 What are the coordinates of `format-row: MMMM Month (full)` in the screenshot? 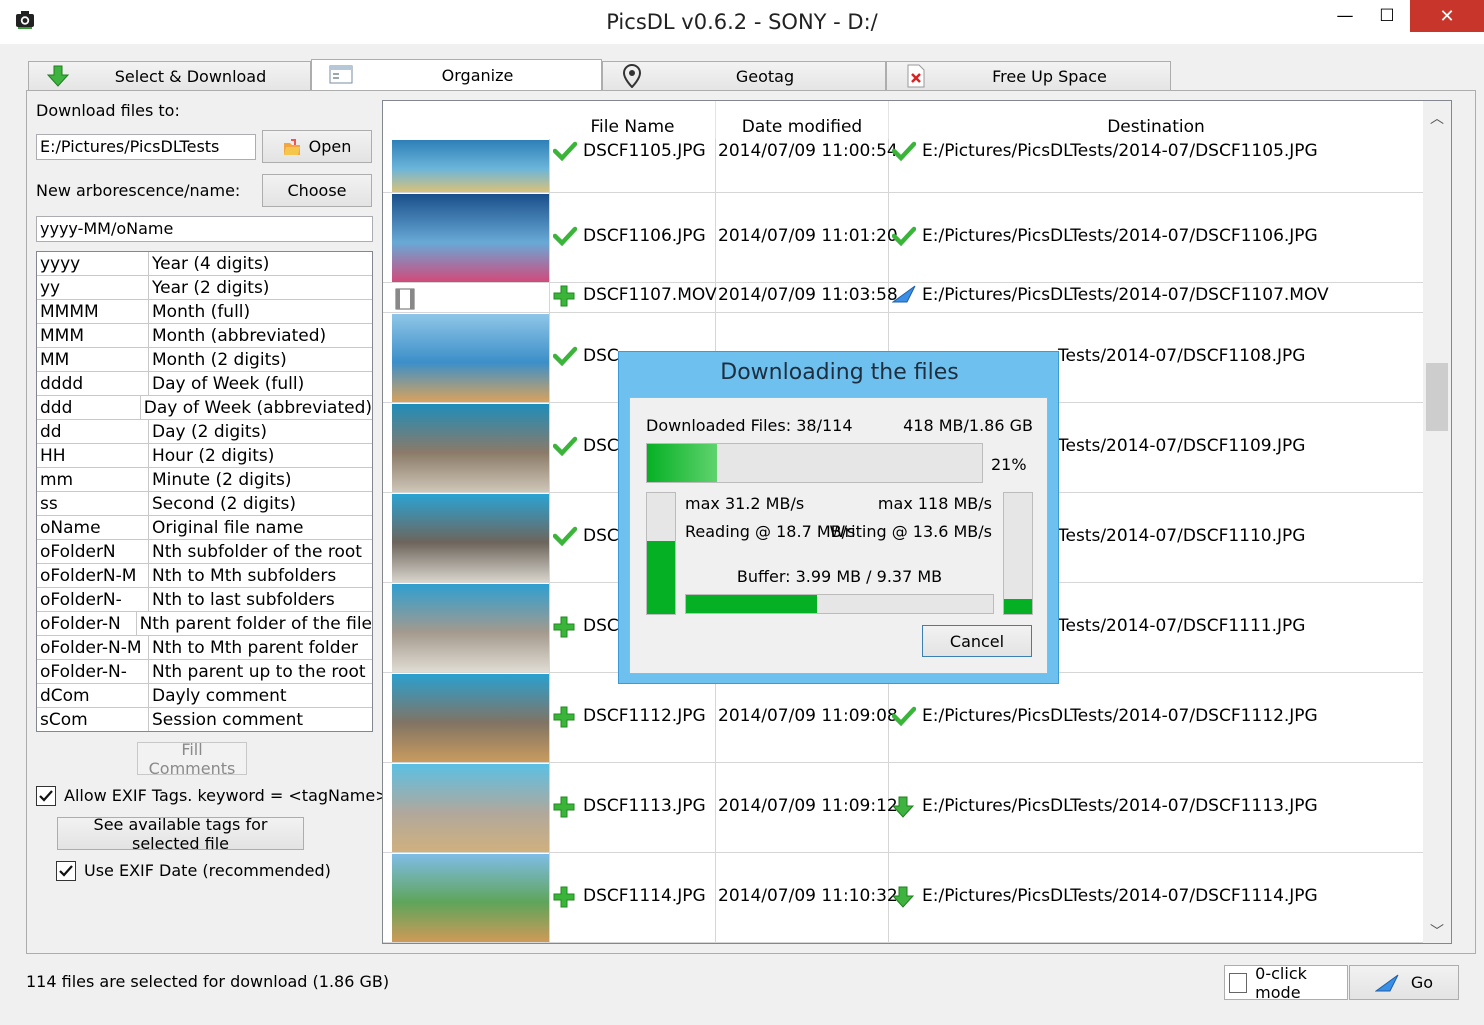 It's located at (204, 312).